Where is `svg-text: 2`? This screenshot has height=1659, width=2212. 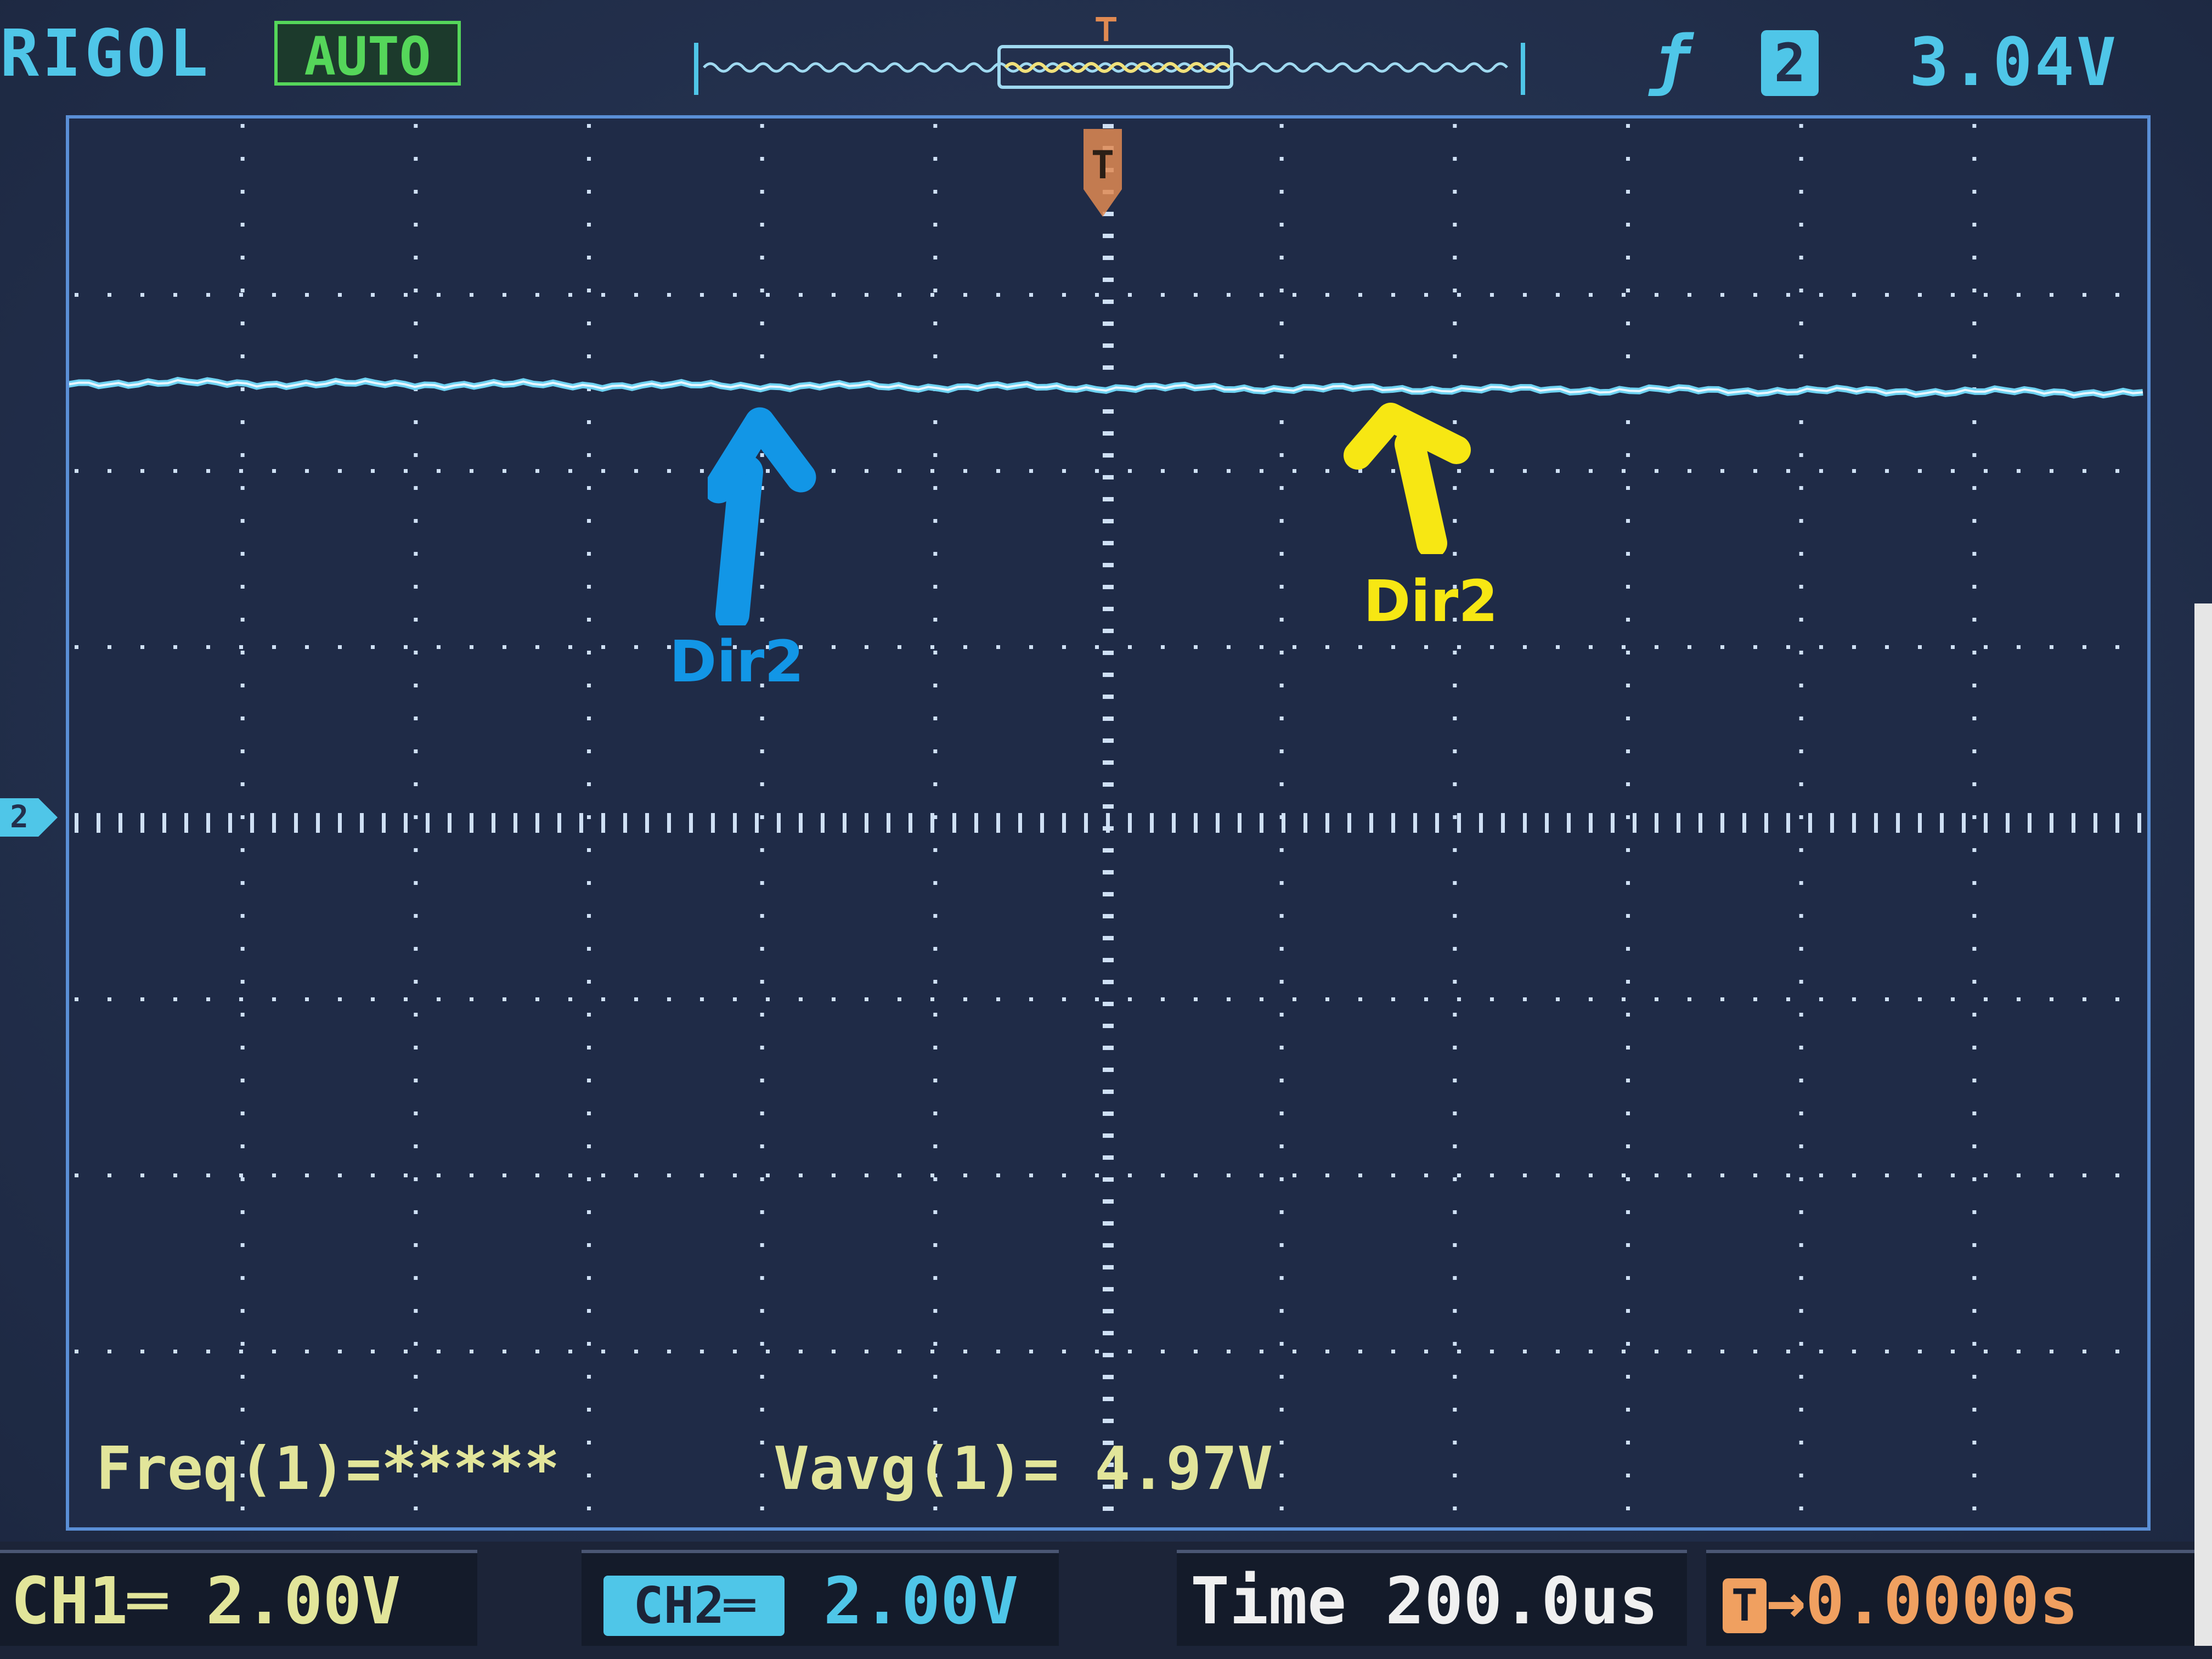
svg-text: 2 is located at coordinates (19, 817).